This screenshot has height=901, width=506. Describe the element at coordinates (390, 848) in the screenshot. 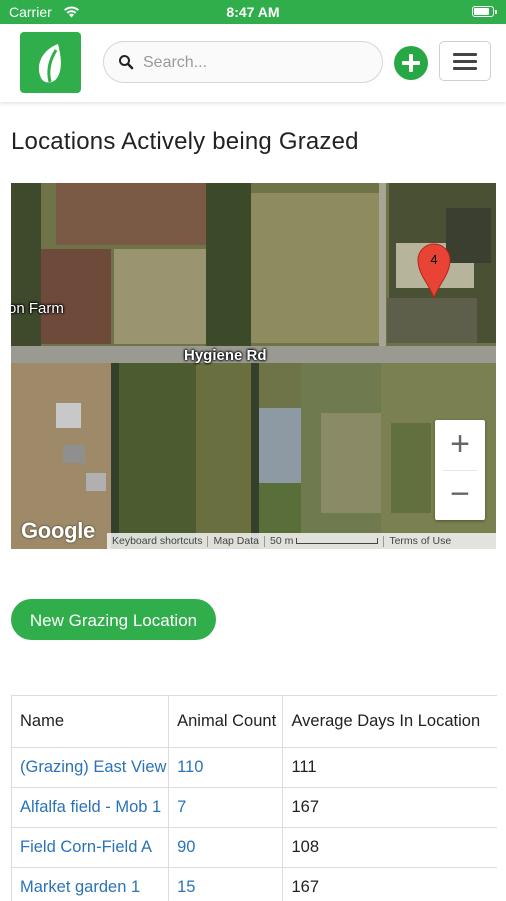

I see `cell-average-days: 108` at that location.